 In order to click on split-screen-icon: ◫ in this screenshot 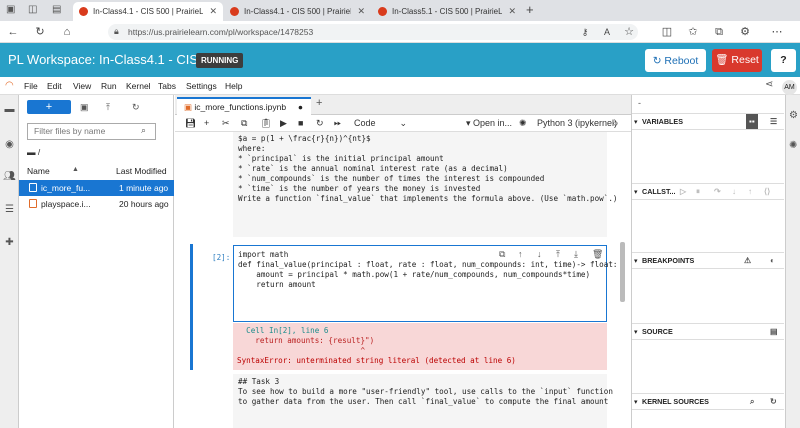, I will do `click(667, 32)`.